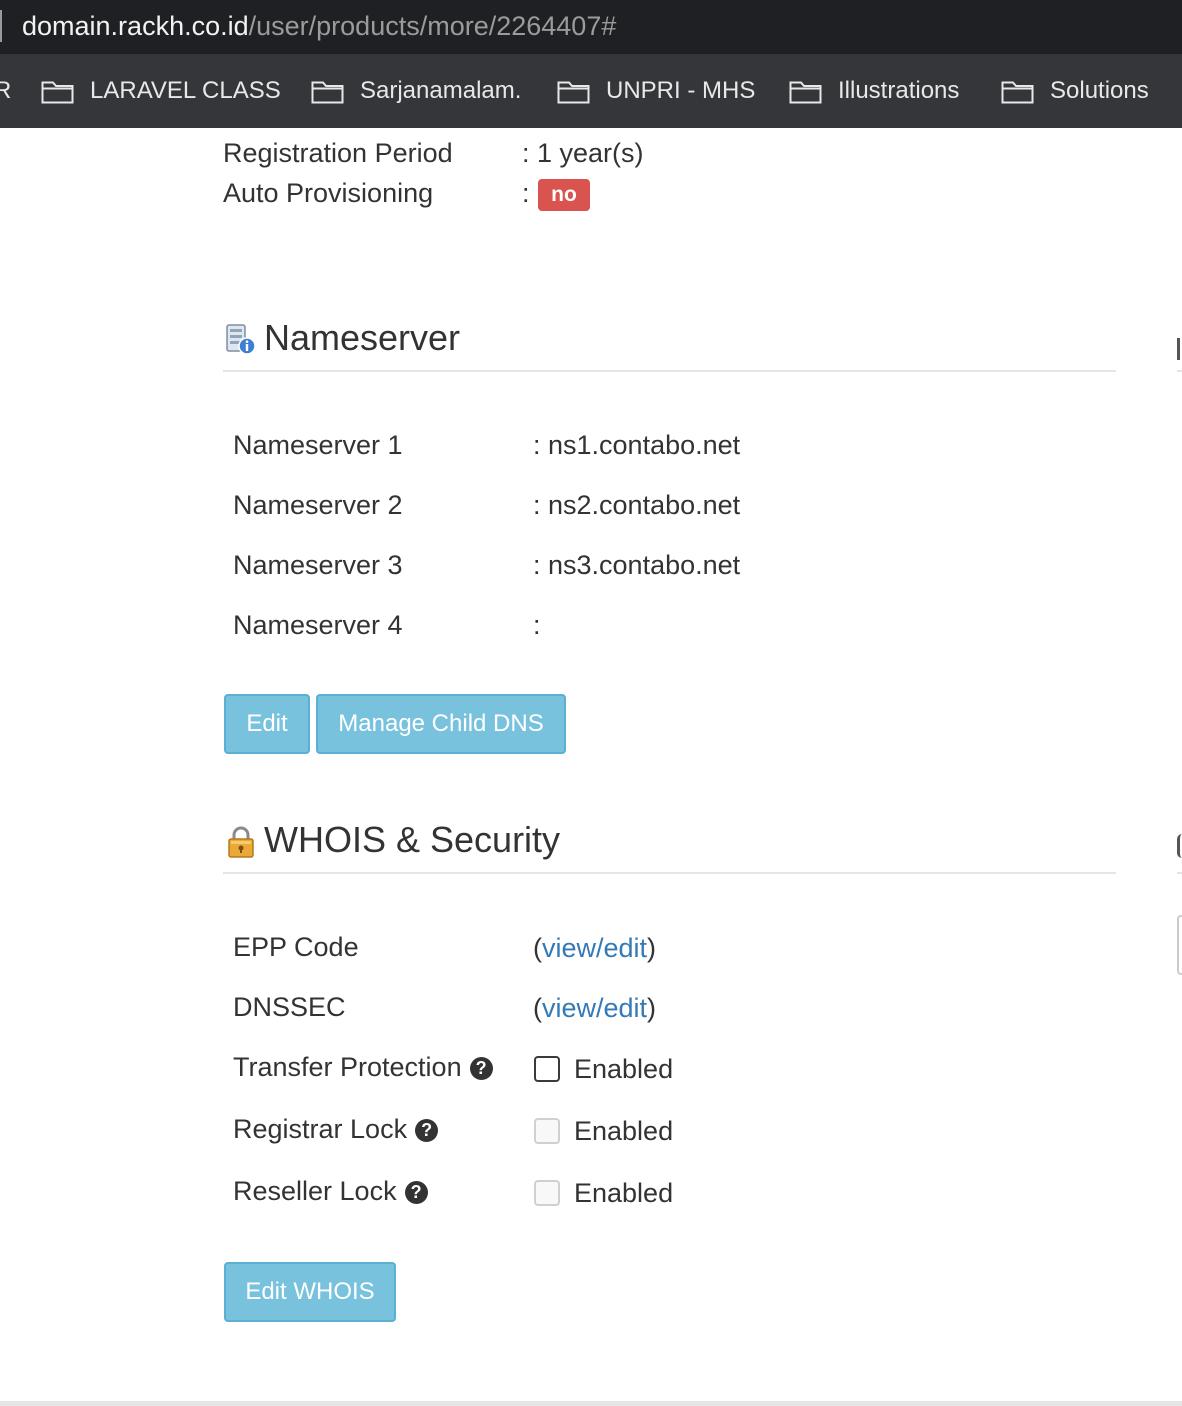 The height and width of the screenshot is (1406, 1182). What do you see at coordinates (547, 1193) in the screenshot?
I see `reseller-lock-checkbox` at bounding box center [547, 1193].